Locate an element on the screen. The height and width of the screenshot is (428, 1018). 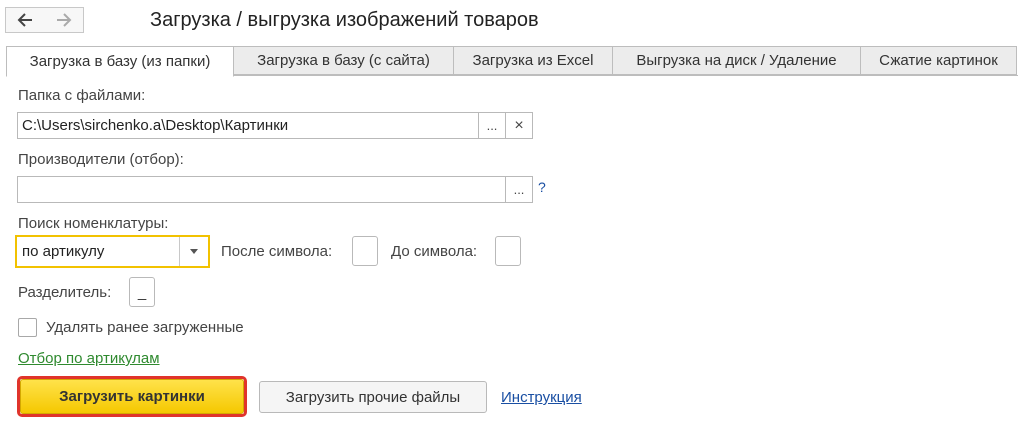
instruction-link: Инструкция is located at coordinates (541, 397).